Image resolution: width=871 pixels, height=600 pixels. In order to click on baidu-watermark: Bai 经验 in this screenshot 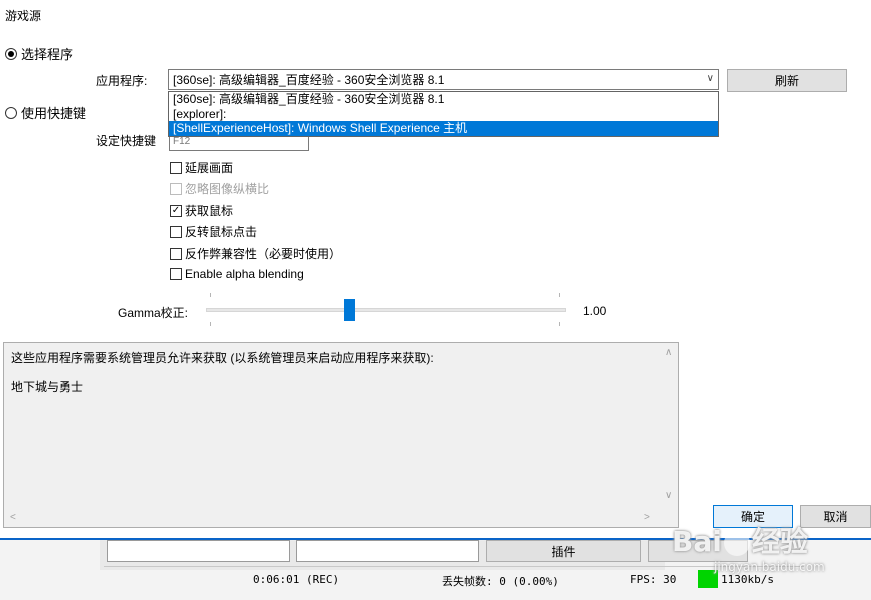, I will do `click(740, 540)`.